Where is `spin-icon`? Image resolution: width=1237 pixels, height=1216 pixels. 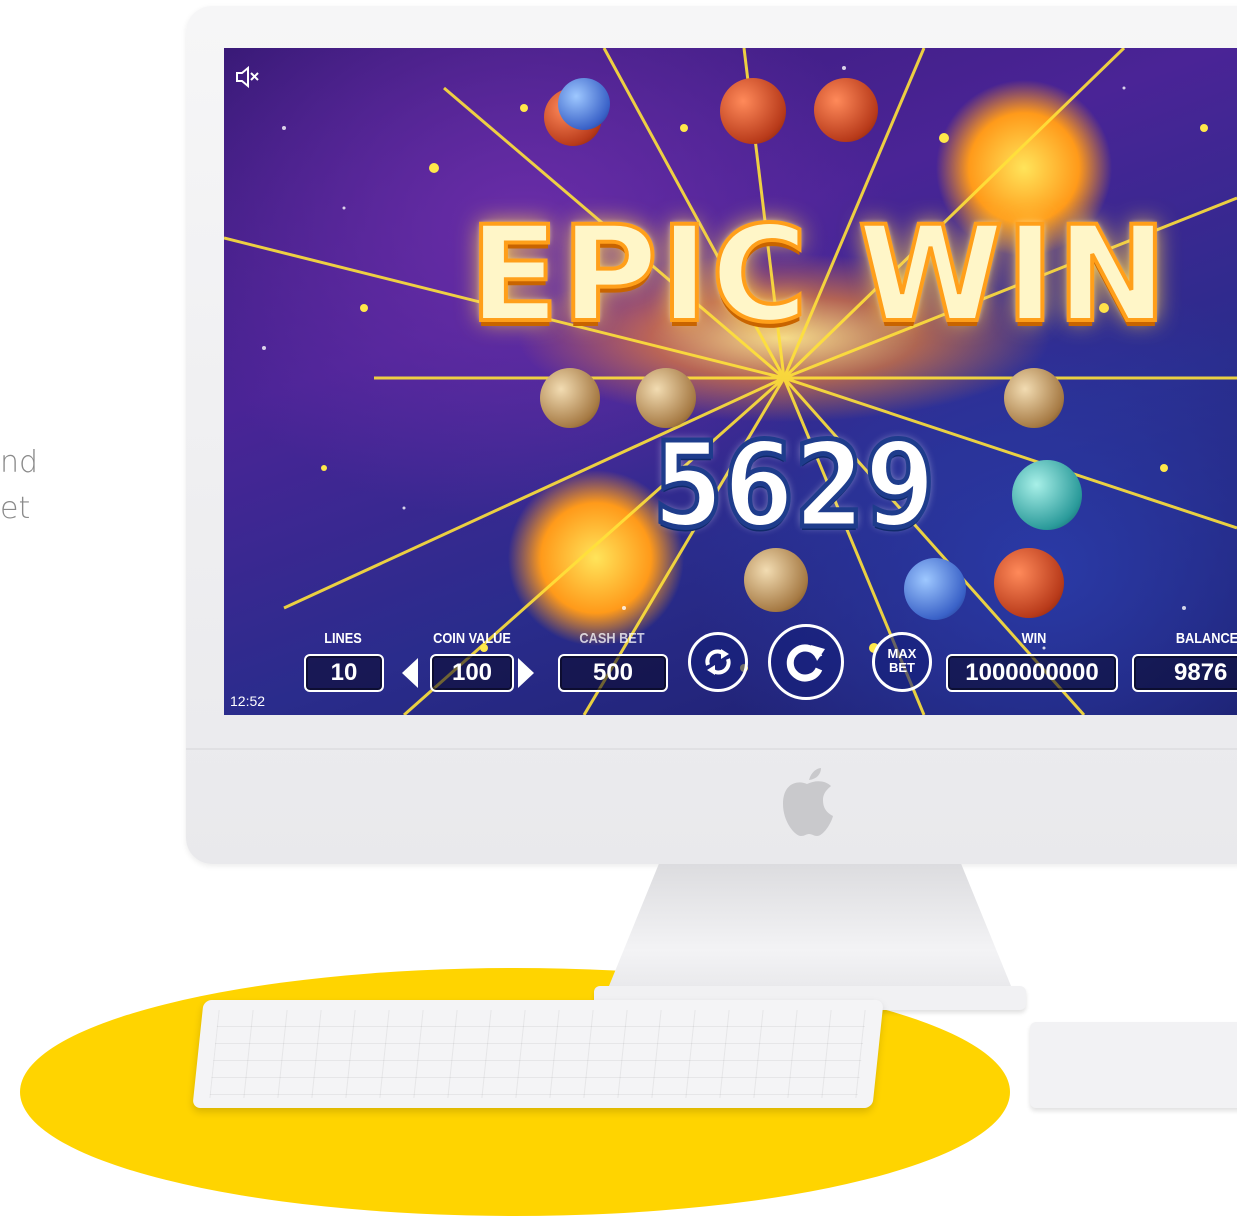
spin-icon is located at coordinates (805, 663).